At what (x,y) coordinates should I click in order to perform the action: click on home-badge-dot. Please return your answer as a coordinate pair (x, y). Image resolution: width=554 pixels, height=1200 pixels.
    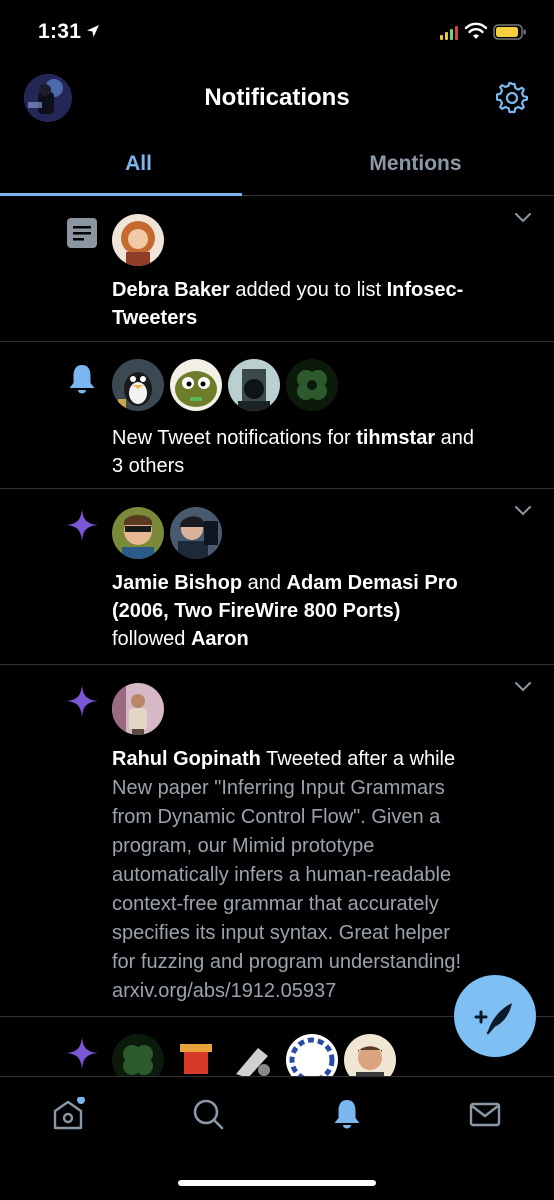
    Looking at the image, I should click on (81, 1100).